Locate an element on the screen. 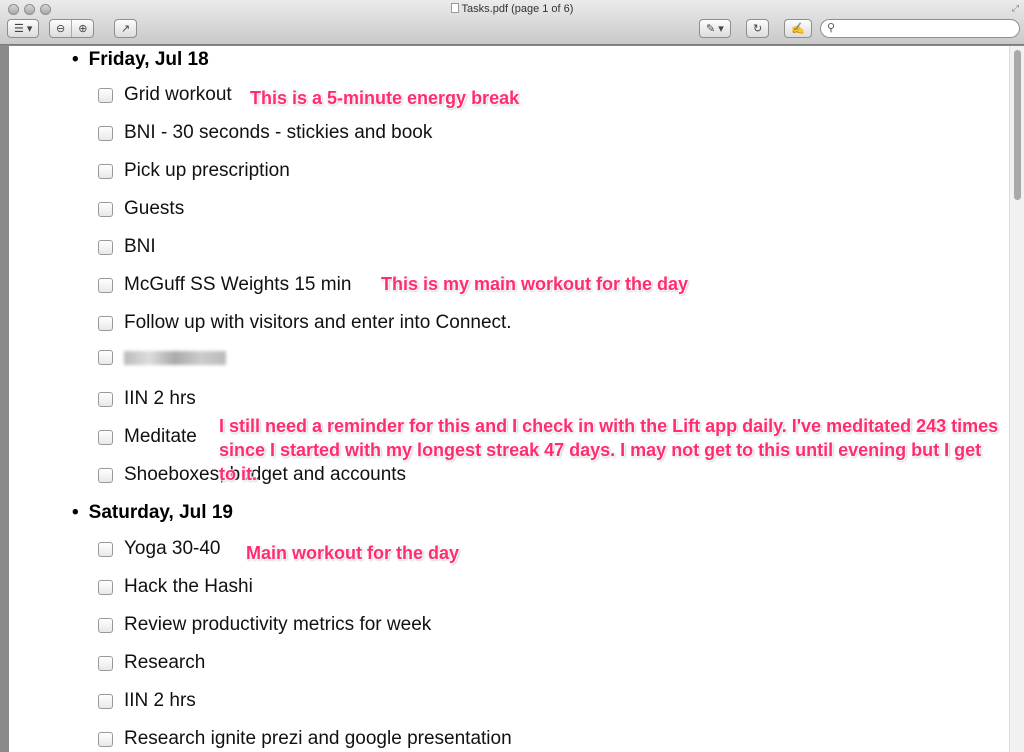 Image resolution: width=1024 pixels, height=752 pixels. task-item: Hack the Hashi is located at coordinates (175, 587).